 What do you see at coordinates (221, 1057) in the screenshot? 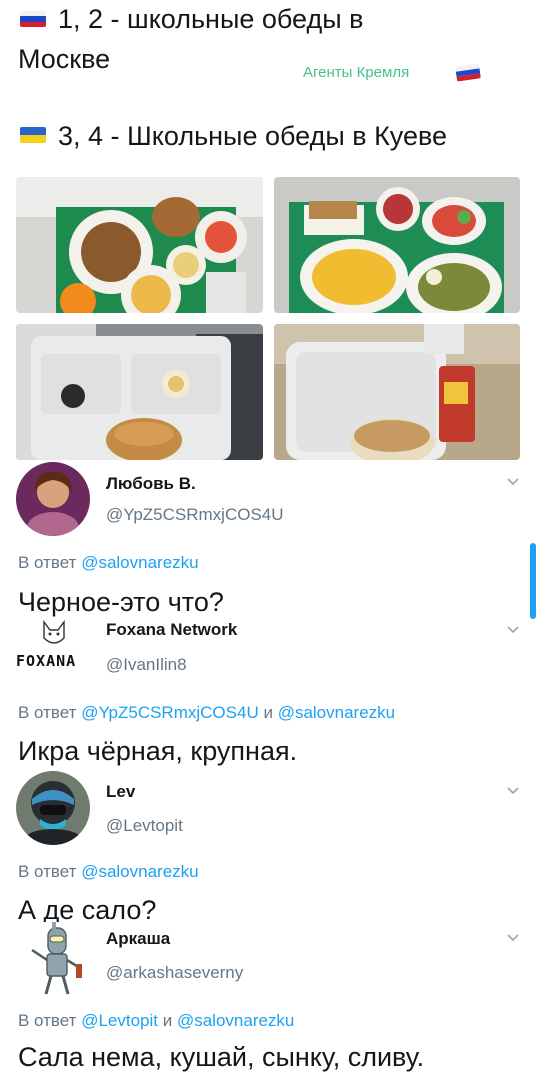
I see `tweet-text: Сала нема, кушай, сынку, сливу.` at bounding box center [221, 1057].